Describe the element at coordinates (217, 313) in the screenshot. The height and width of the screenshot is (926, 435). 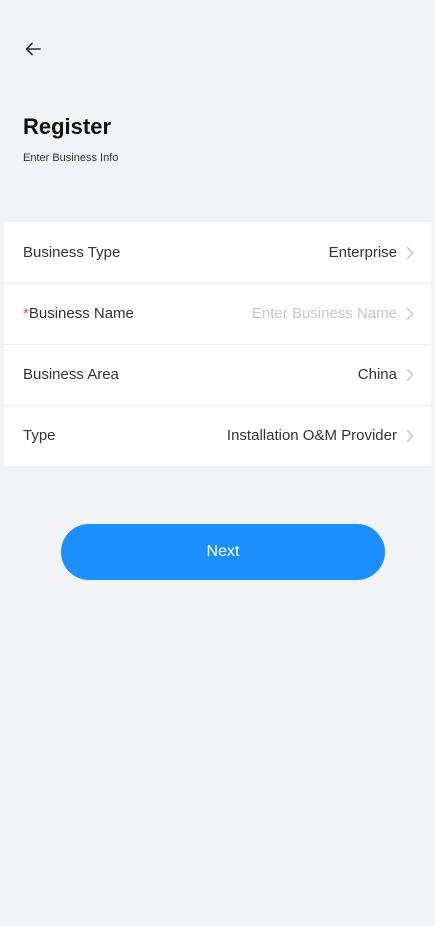
I see `business-name-row: *Business Name Enter Business Name` at that location.